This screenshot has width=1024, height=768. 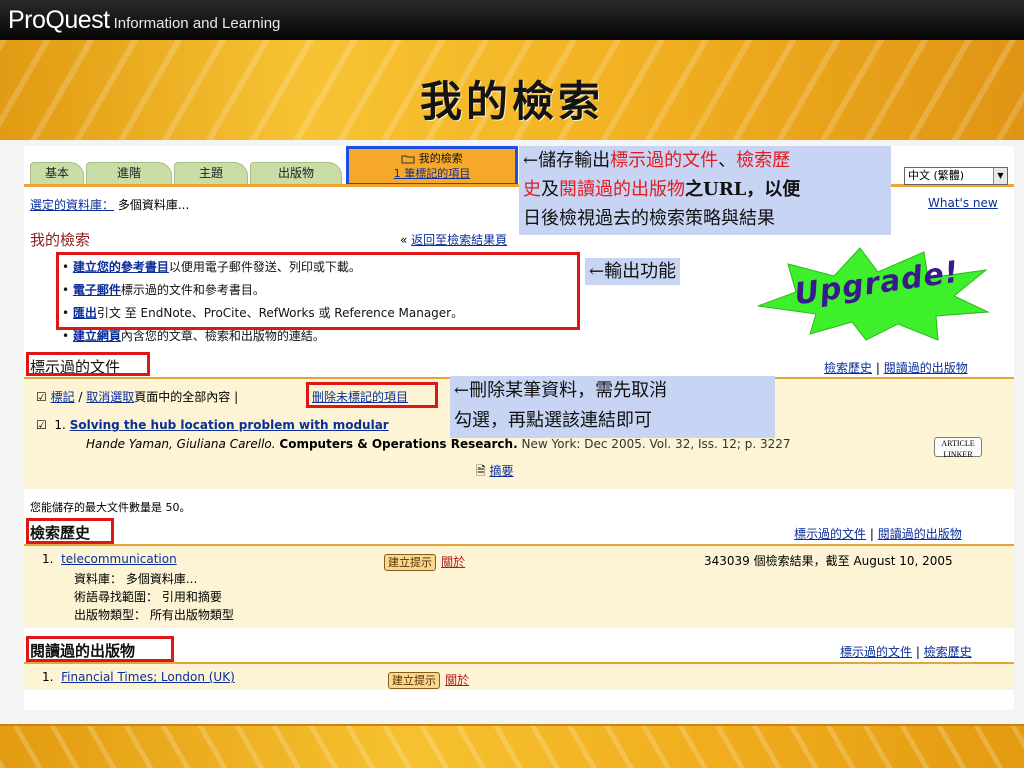 What do you see at coordinates (148, 677) in the screenshot?
I see `publication-link: Financial Times; London (UK)` at bounding box center [148, 677].